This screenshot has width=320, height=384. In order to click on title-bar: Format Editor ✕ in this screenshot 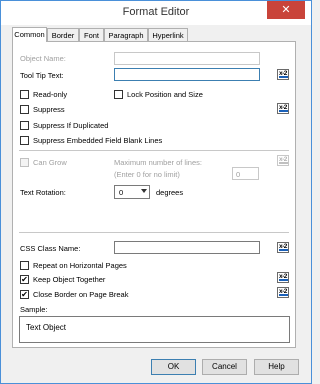, I will do `click(156, 13)`.